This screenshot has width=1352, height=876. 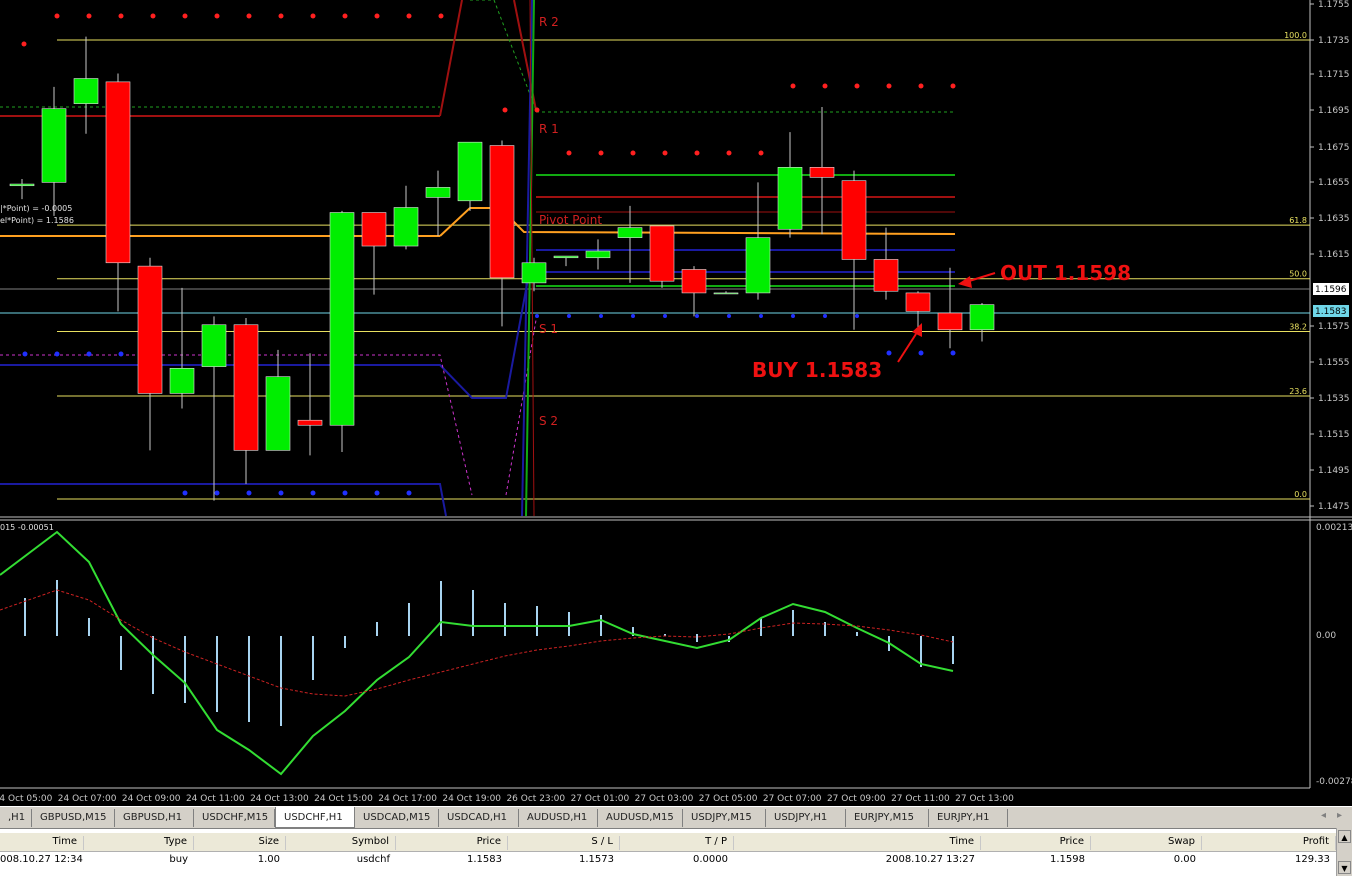 I want to click on time-axis-label: 24 Oct 19:00, so click(x=471, y=799).